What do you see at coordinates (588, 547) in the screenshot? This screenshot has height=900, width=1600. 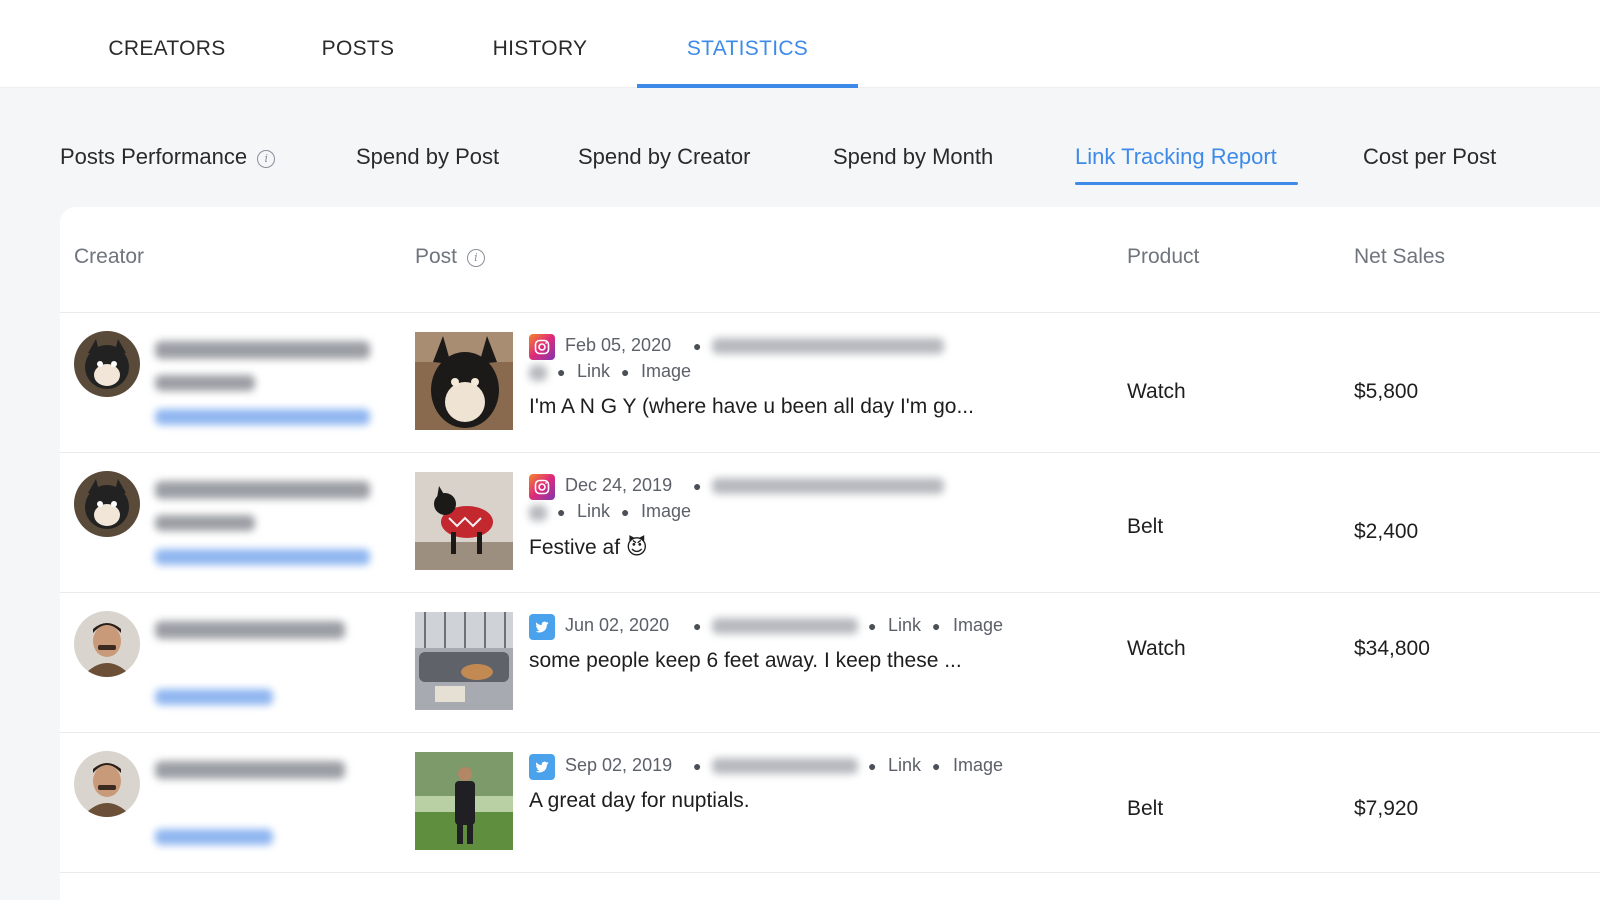 I see `post-caption: Festive af 😈` at bounding box center [588, 547].